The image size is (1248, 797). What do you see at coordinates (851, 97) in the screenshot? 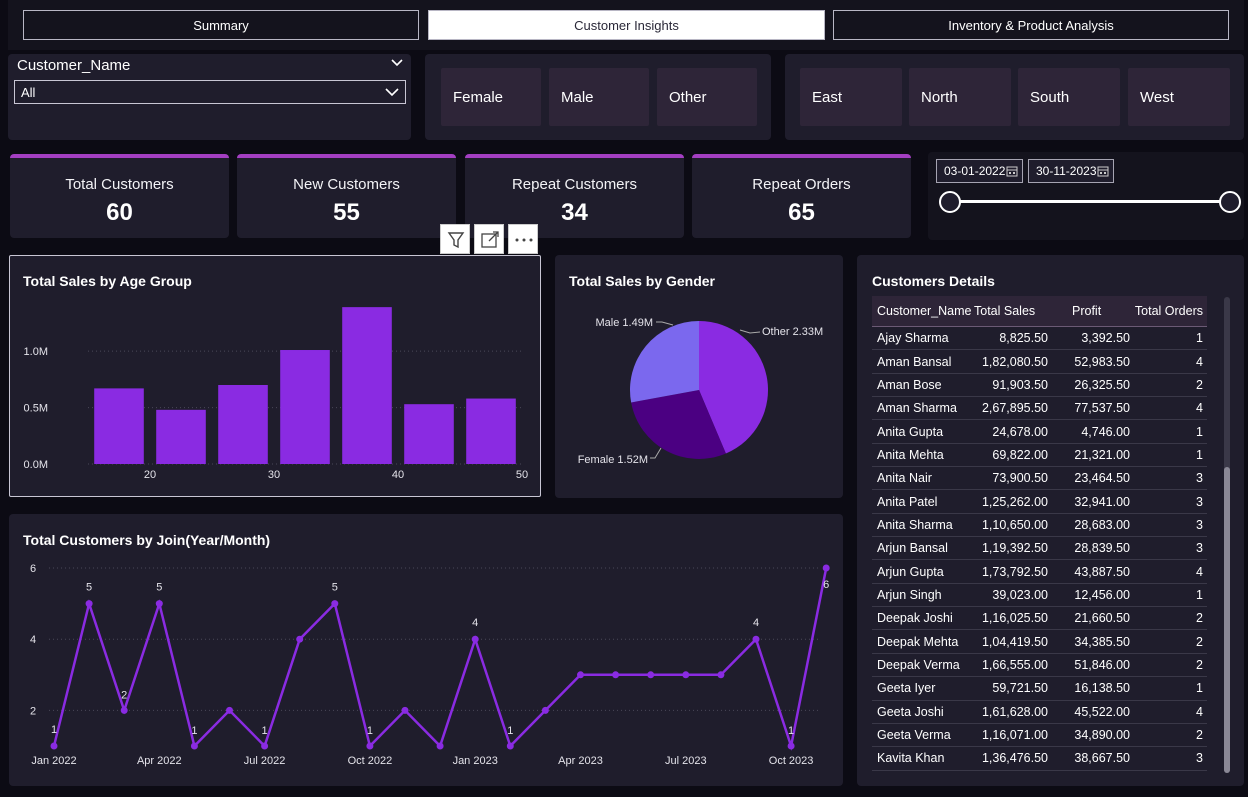
I see `region-tile-east: East` at bounding box center [851, 97].